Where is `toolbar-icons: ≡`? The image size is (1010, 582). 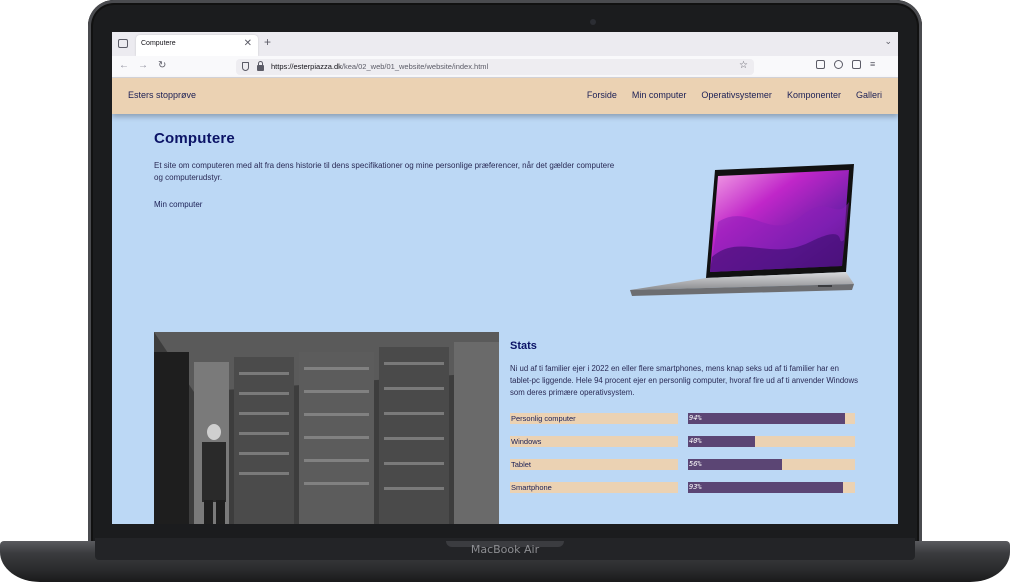 toolbar-icons: ≡ is located at coordinates (845, 64).